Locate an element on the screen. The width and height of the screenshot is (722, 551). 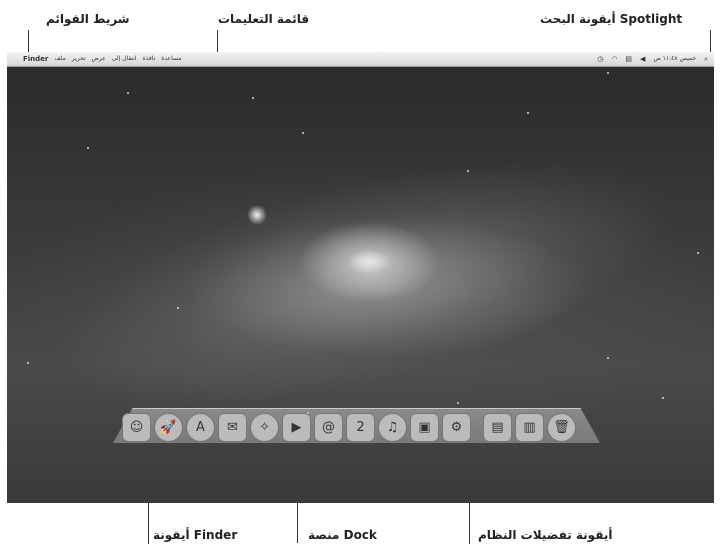
dock: ☺ 🚀 A ✉ ✧ ▶ @ 2 ♫ ▣ ⚙ ▤ ▥ 🗑 is located at coordinates (362, 425).